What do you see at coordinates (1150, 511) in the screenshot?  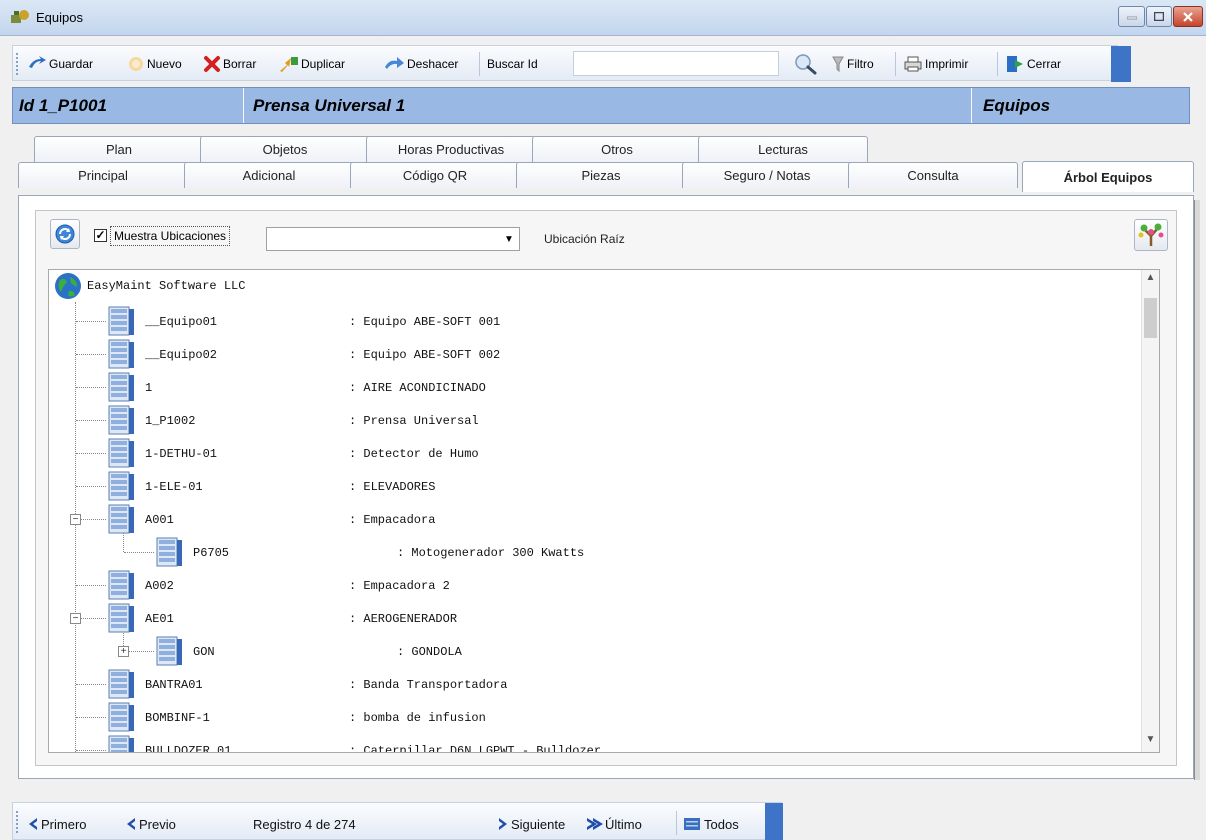 I see `tree-scrollbar: ▲ ▼` at bounding box center [1150, 511].